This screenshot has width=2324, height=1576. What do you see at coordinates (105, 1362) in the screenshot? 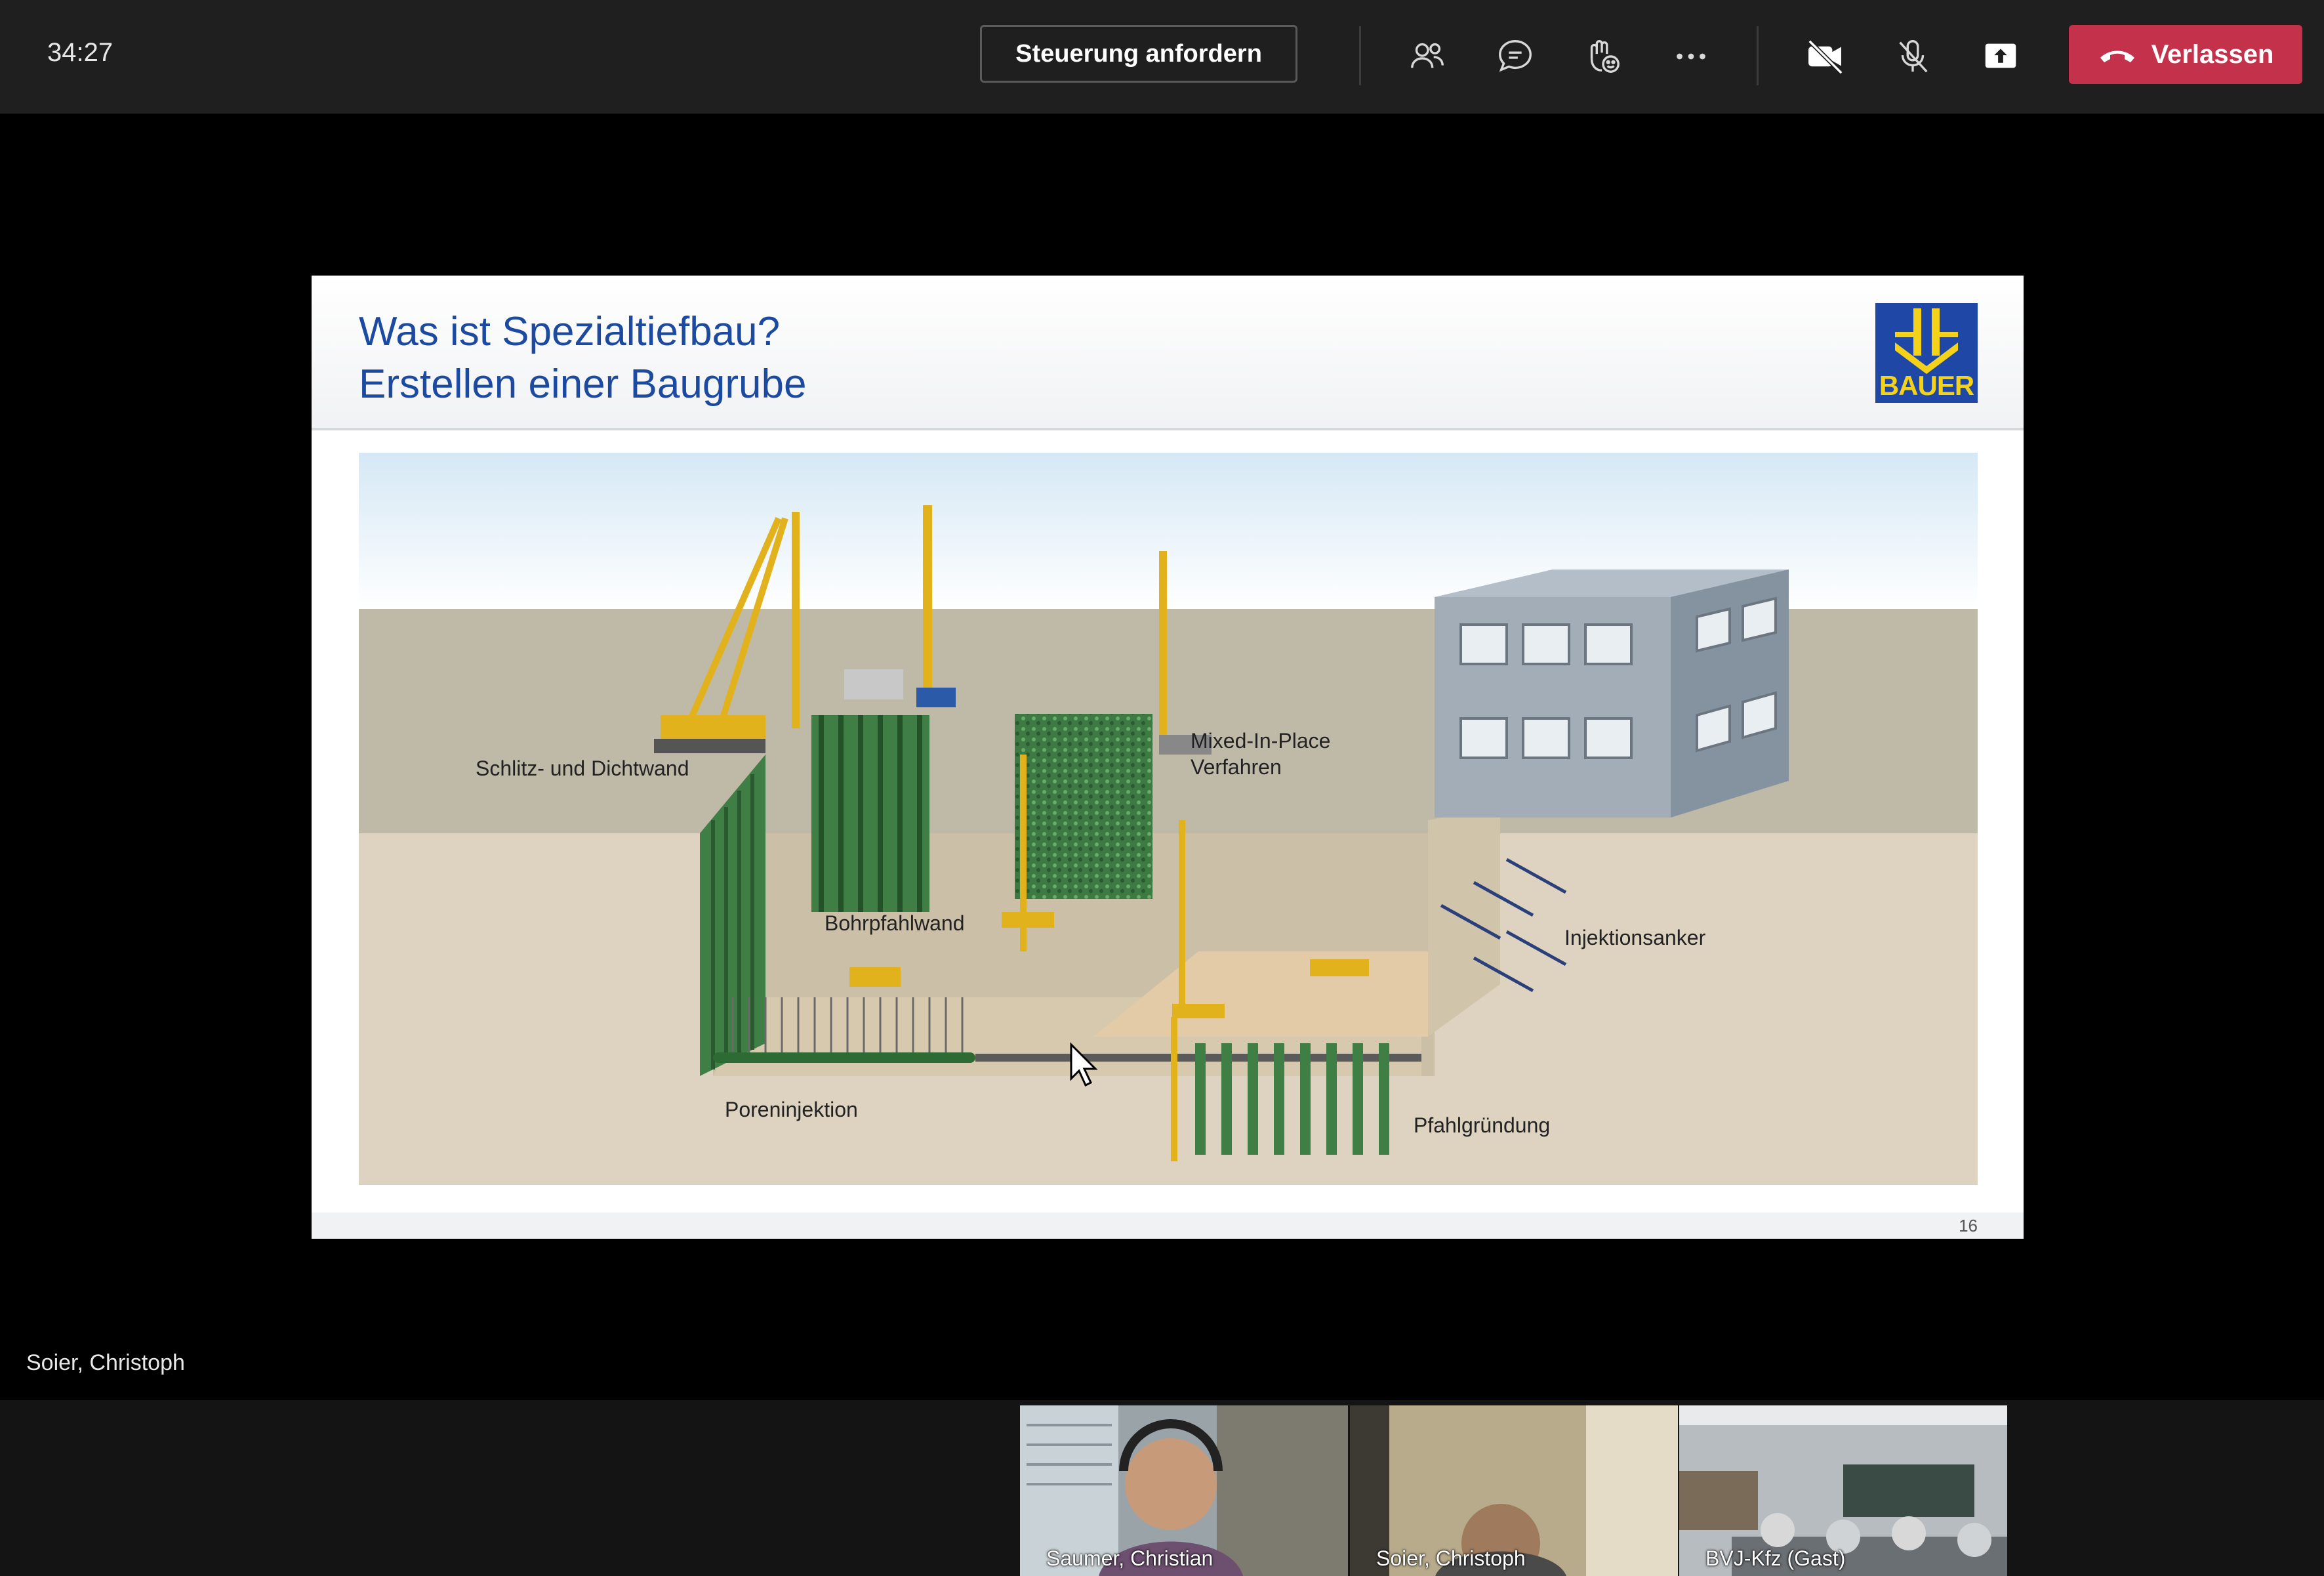
I see `presenter-name: Soier, Christoph` at bounding box center [105, 1362].